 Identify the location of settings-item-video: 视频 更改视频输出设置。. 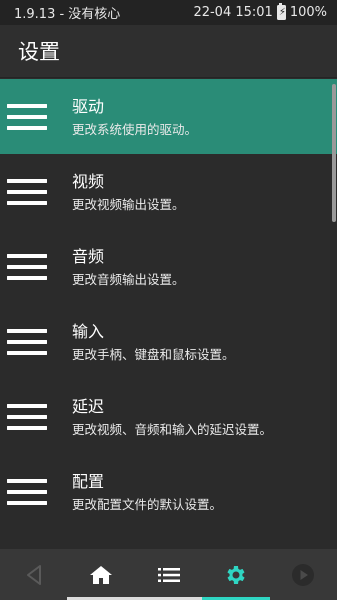
(168, 191).